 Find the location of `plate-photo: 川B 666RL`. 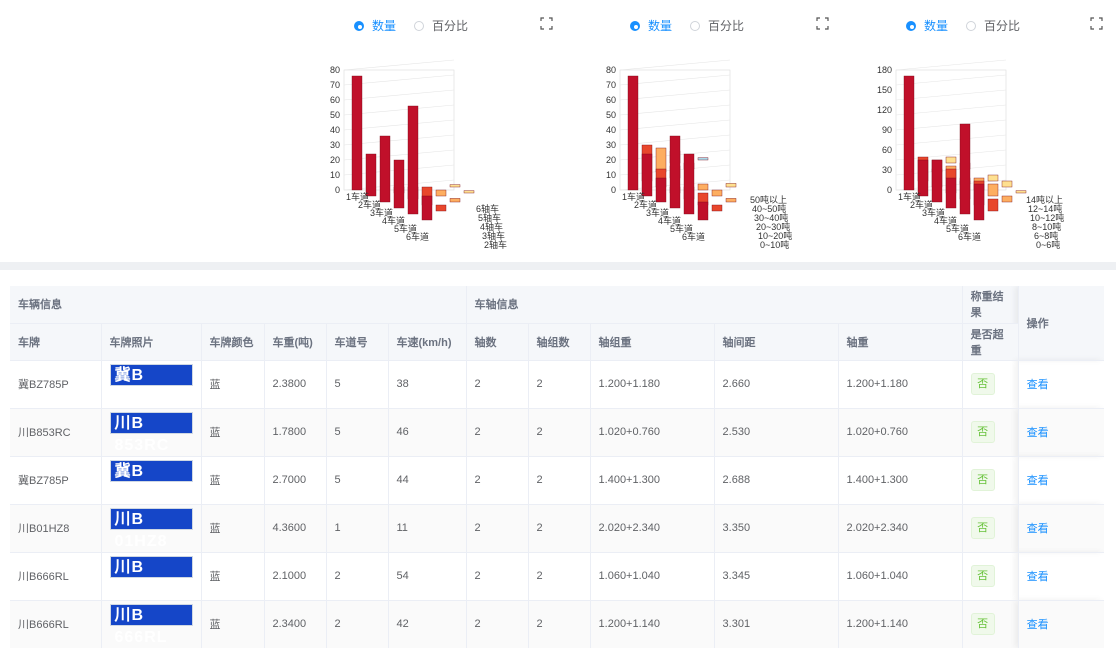

plate-photo: 川B 666RL is located at coordinates (151, 624).